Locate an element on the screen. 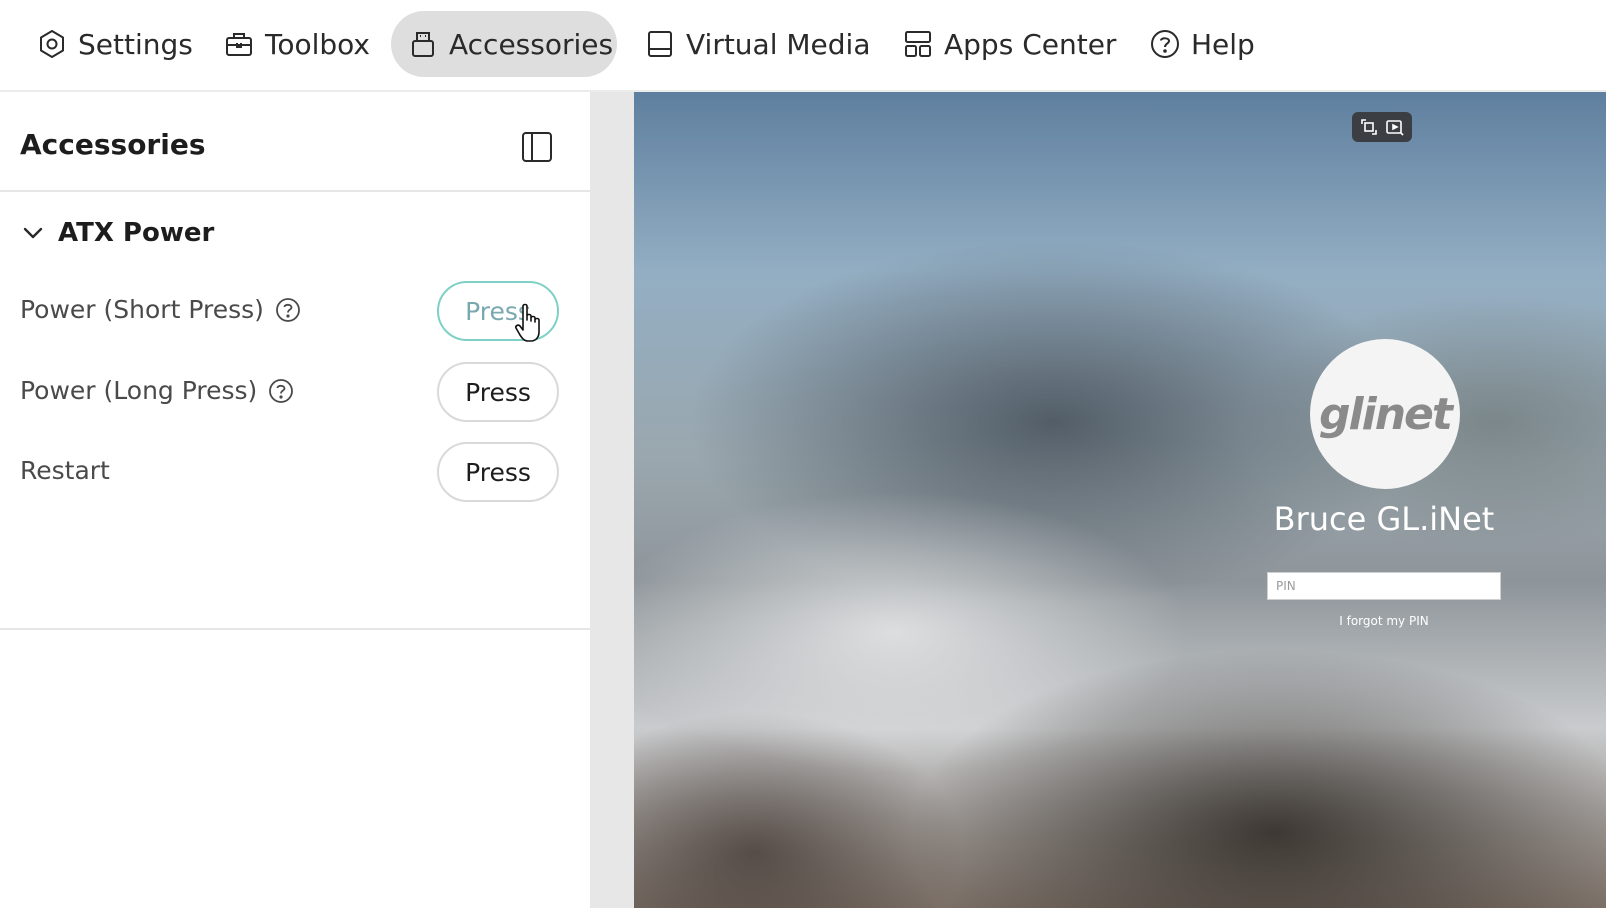 The height and width of the screenshot is (908, 1606). panel-title: Accessories is located at coordinates (113, 144).